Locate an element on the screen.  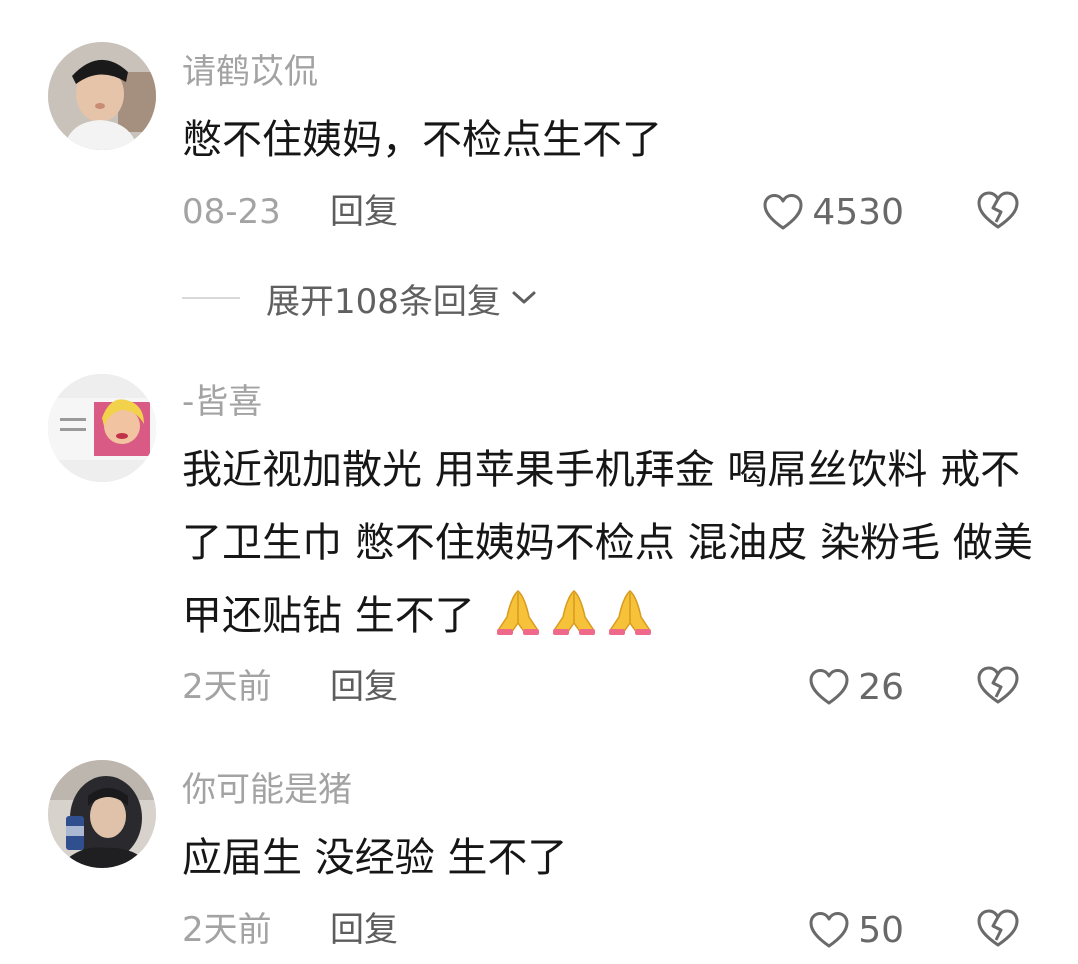
comment-text: 应届生 没经验 生不了 is located at coordinates (375, 858).